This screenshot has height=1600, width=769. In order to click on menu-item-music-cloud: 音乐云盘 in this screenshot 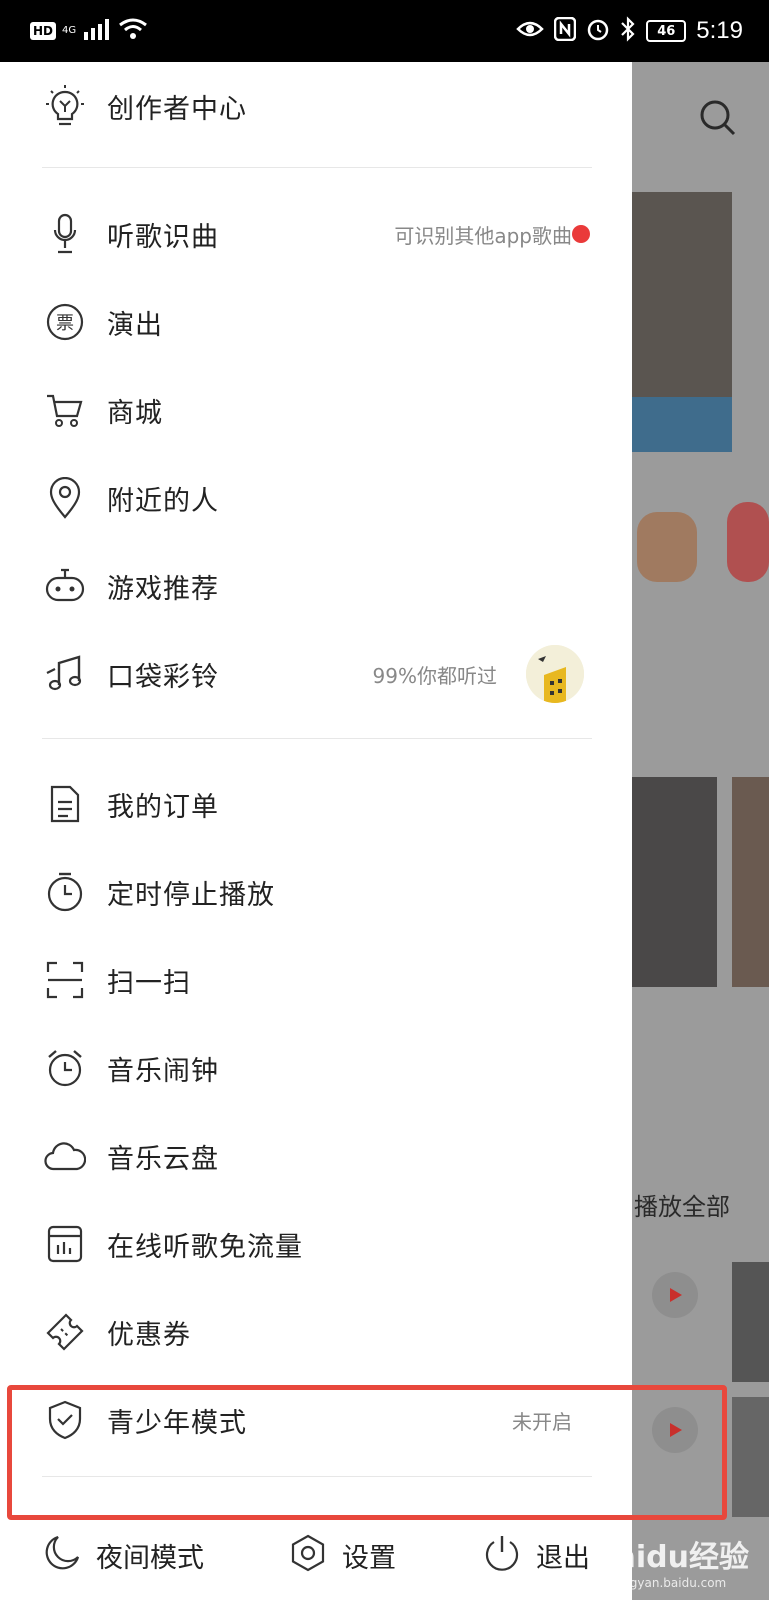, I will do `click(316, 1156)`.